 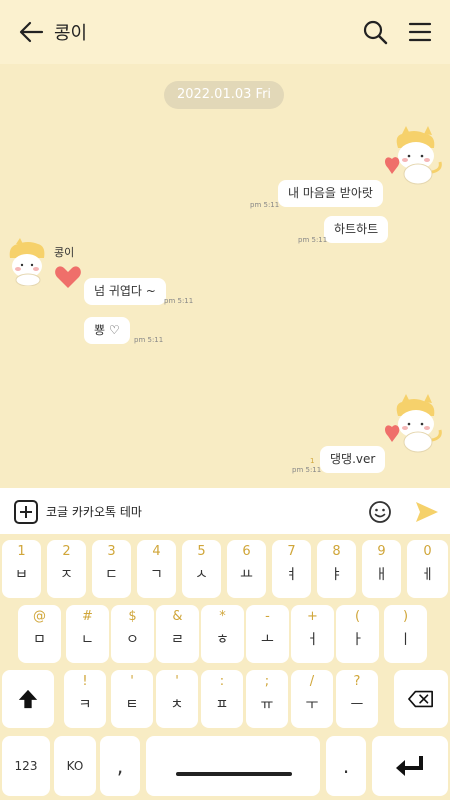 What do you see at coordinates (111, 569) in the screenshot?
I see `key: 3ㄷ` at bounding box center [111, 569].